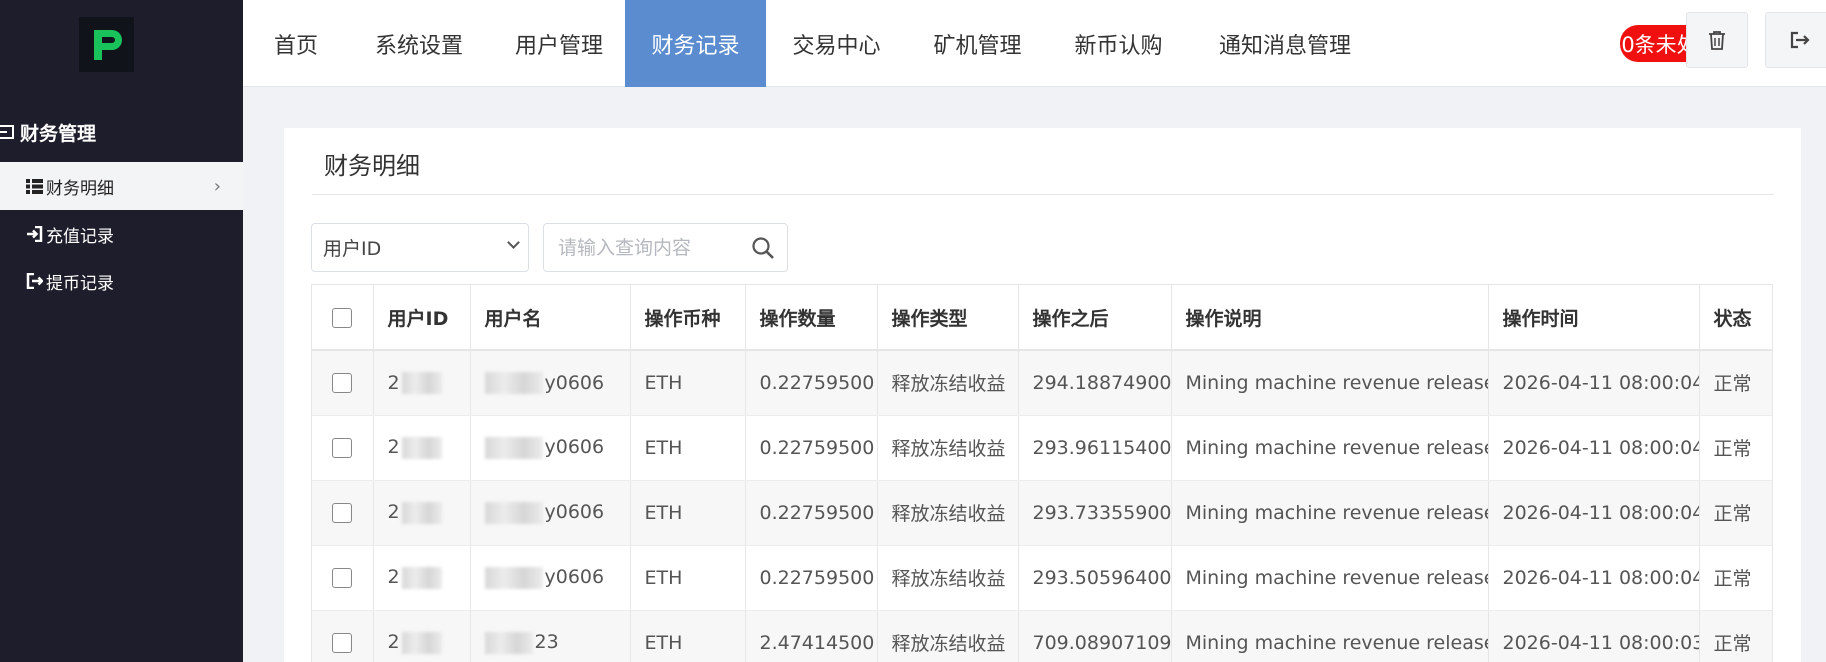  What do you see at coordinates (1594, 636) in the screenshot?
I see `cell-time: 2026-04-11 08:00:03` at bounding box center [1594, 636].